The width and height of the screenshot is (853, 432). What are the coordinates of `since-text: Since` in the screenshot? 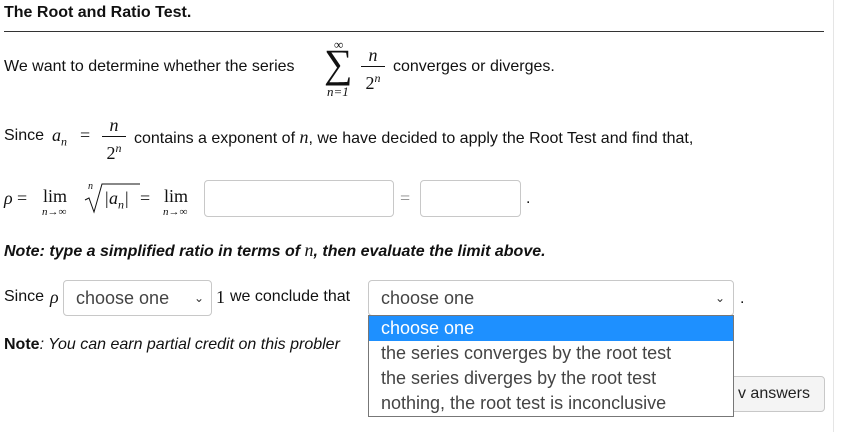 It's located at (24, 135).